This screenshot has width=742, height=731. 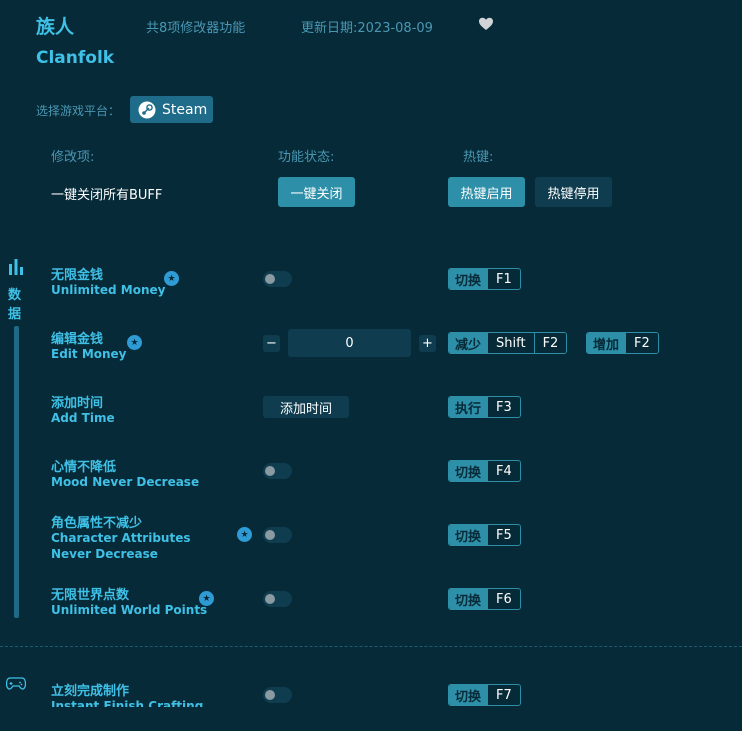 I want to click on close-all-buff-label: 一键关闭所有BUFF, so click(x=107, y=195).